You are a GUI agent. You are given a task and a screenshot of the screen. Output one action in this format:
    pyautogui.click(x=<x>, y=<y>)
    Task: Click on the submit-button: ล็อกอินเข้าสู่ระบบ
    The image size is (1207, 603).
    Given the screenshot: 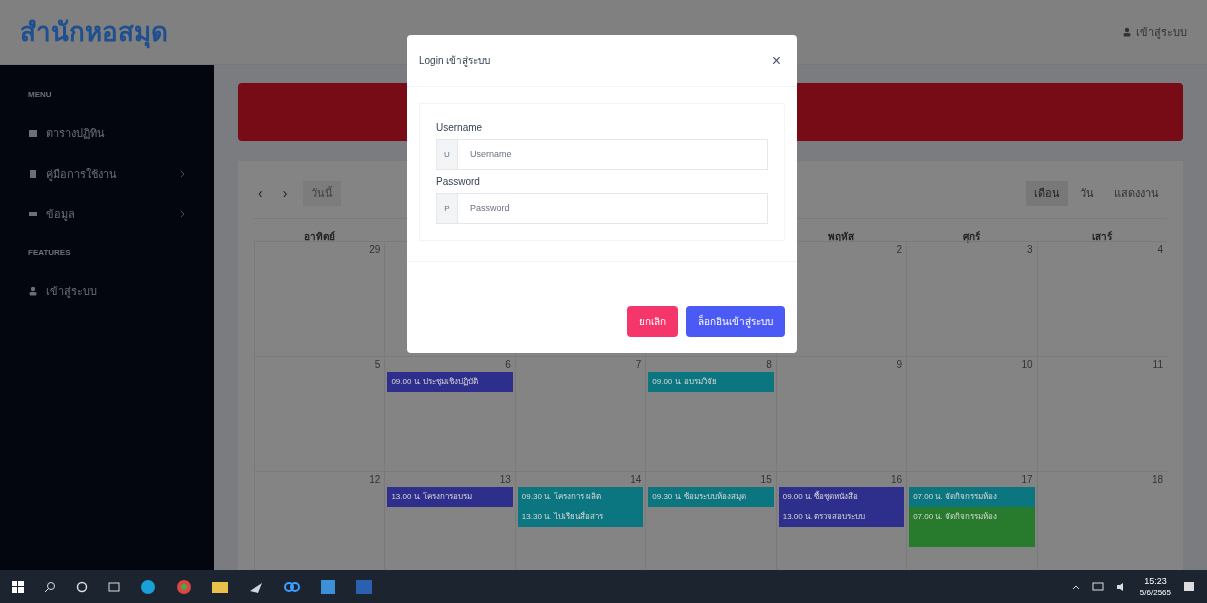 What is the action you would take?
    pyautogui.click(x=735, y=321)
    